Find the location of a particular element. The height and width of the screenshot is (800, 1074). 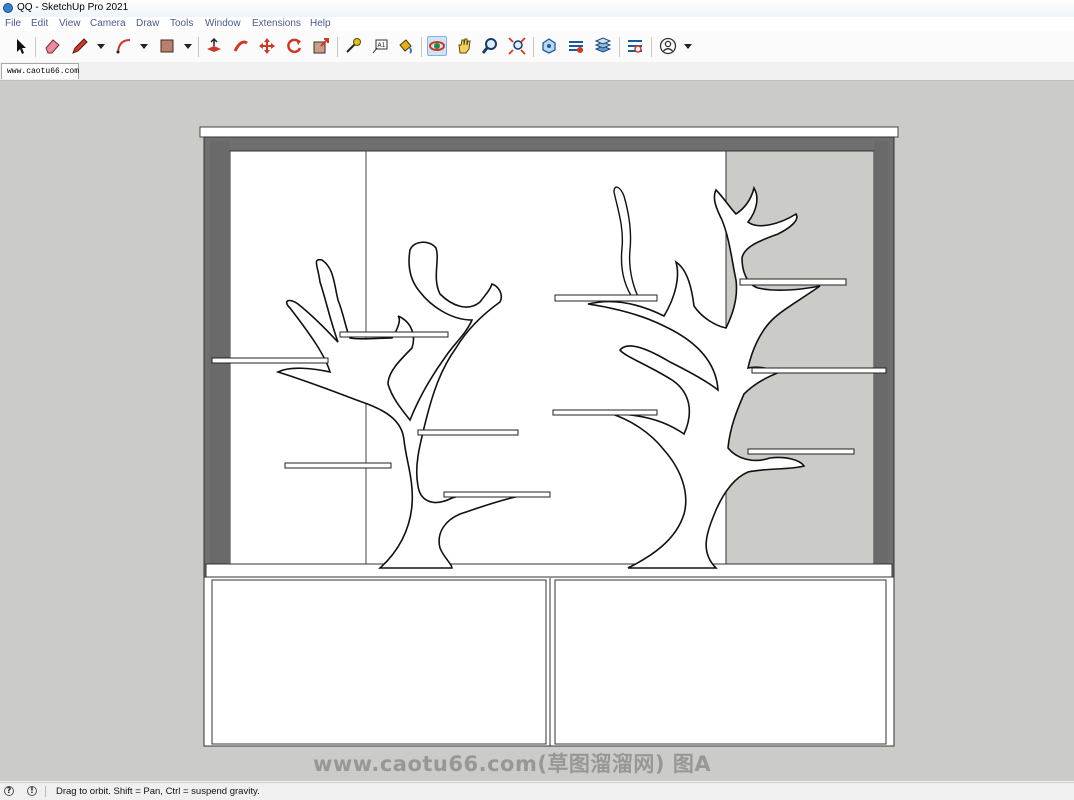

line-dropdown-chevron-icon is located at coordinates (101, 46).